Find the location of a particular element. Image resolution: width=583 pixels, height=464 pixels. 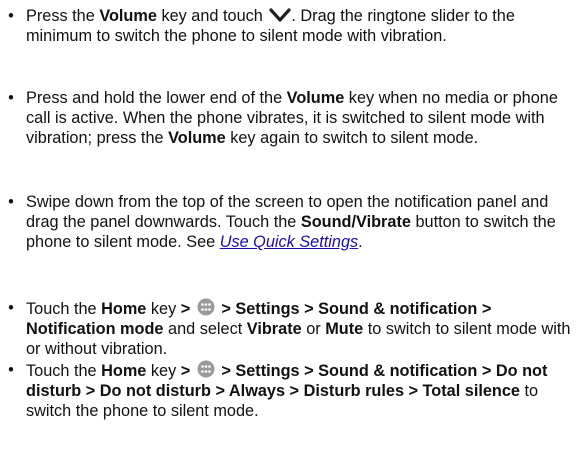

text-segment: key and touch is located at coordinates (212, 16).